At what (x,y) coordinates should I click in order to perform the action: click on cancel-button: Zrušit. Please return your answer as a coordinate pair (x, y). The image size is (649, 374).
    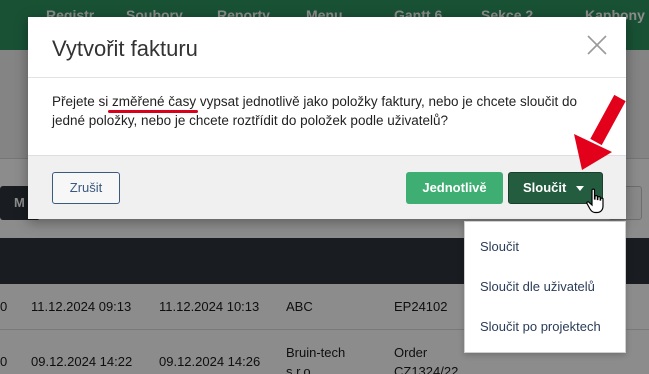
    Looking at the image, I should click on (86, 188).